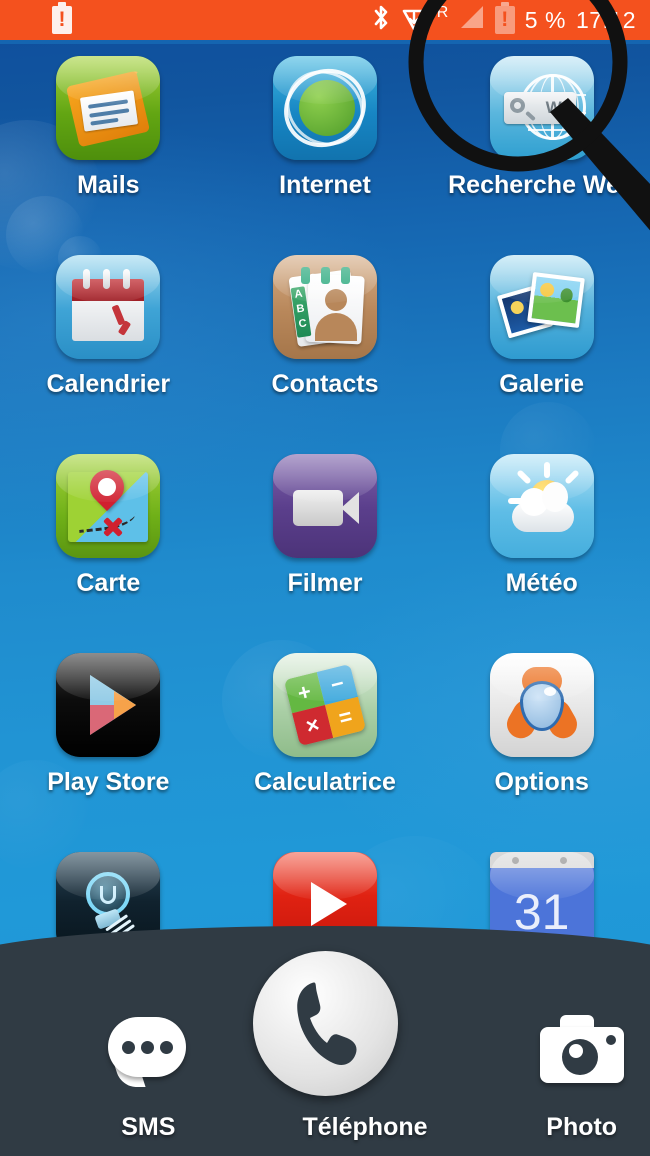 The height and width of the screenshot is (1156, 650). I want to click on options-icon, so click(541, 705).